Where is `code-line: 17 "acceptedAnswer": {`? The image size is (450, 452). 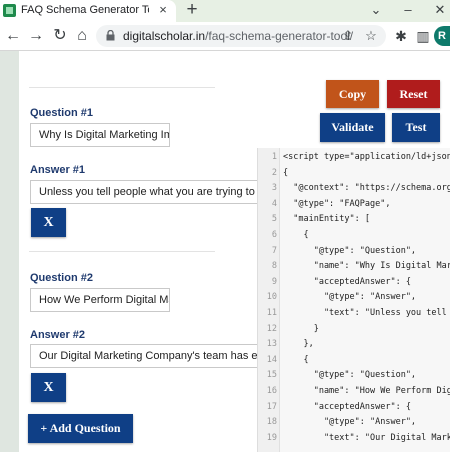
code-line: 17 "acceptedAnswer": { is located at coordinates (354, 408).